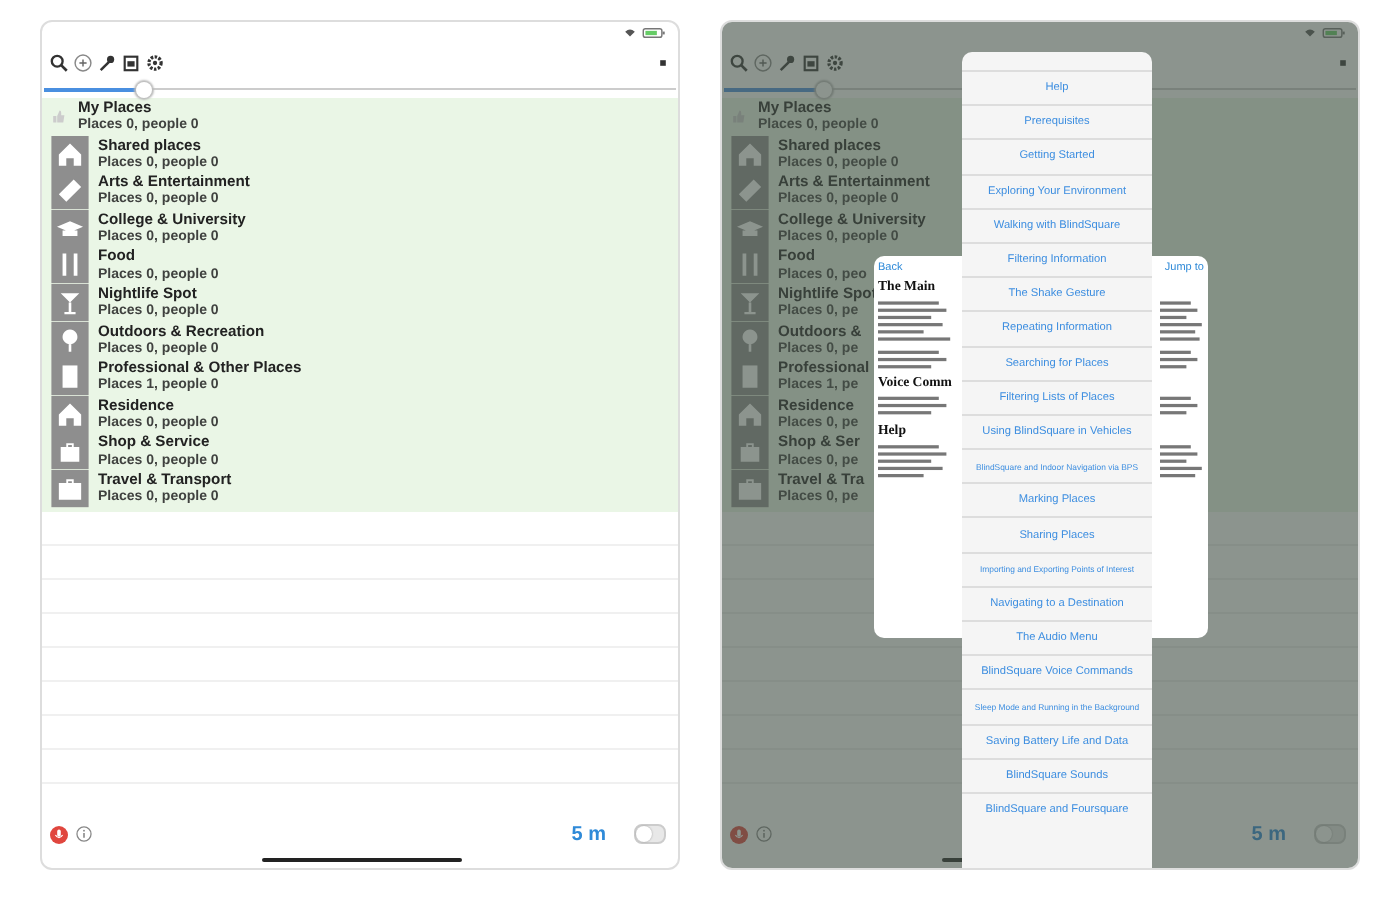  Describe the element at coordinates (360, 90) in the screenshot. I see `slider` at that location.